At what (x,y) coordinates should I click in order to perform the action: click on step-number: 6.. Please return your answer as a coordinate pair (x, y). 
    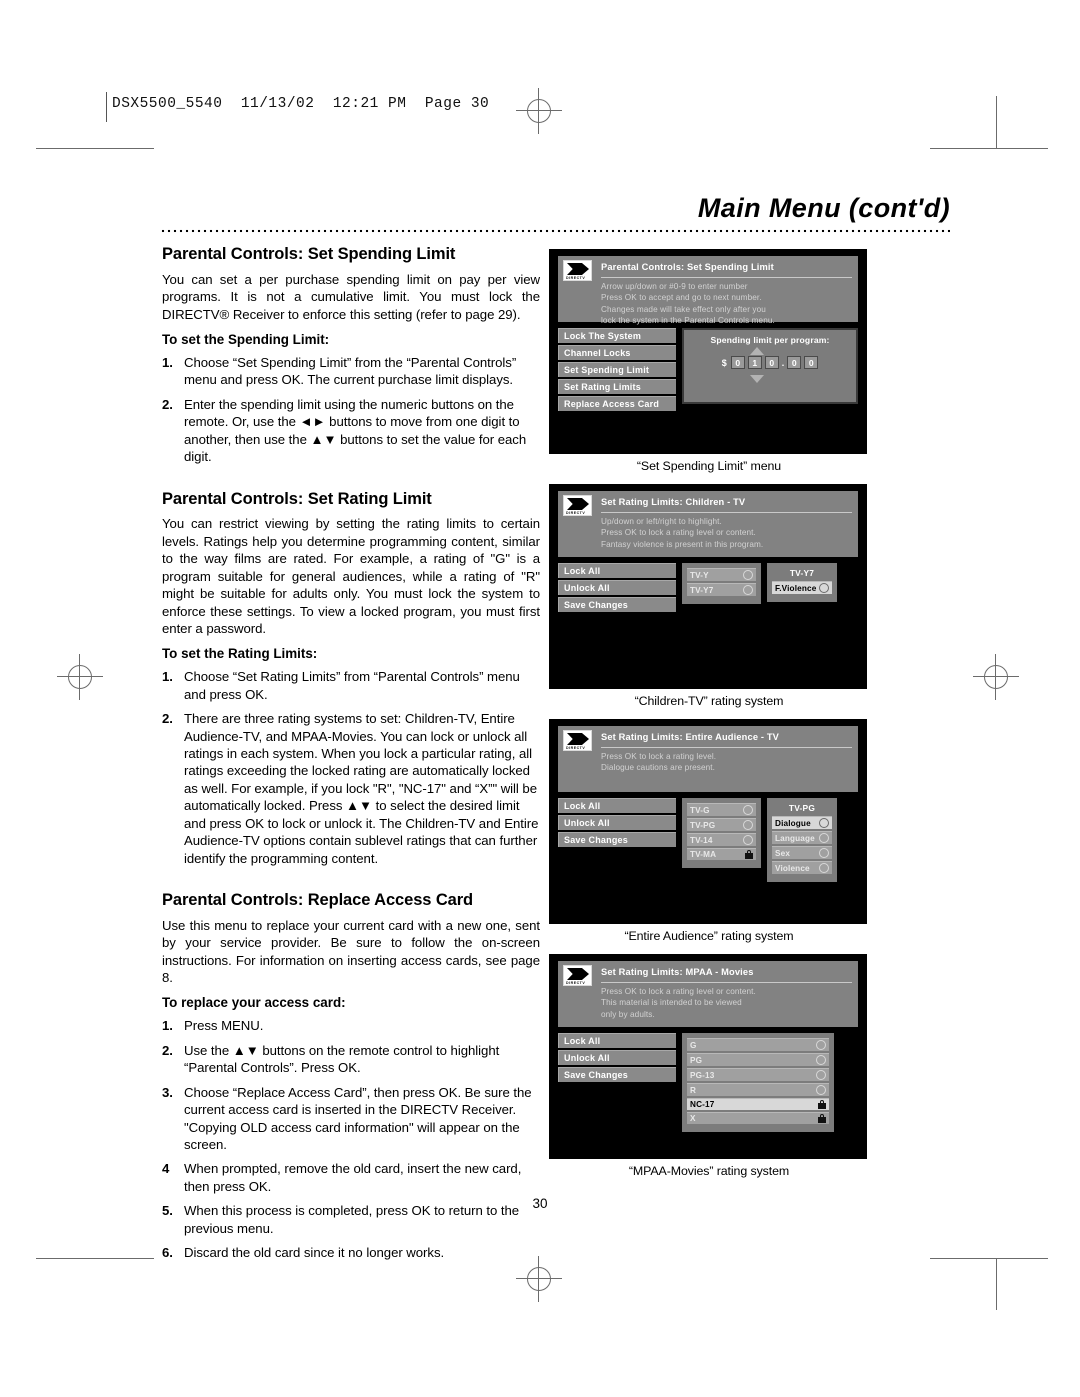
    Looking at the image, I should click on (167, 1253).